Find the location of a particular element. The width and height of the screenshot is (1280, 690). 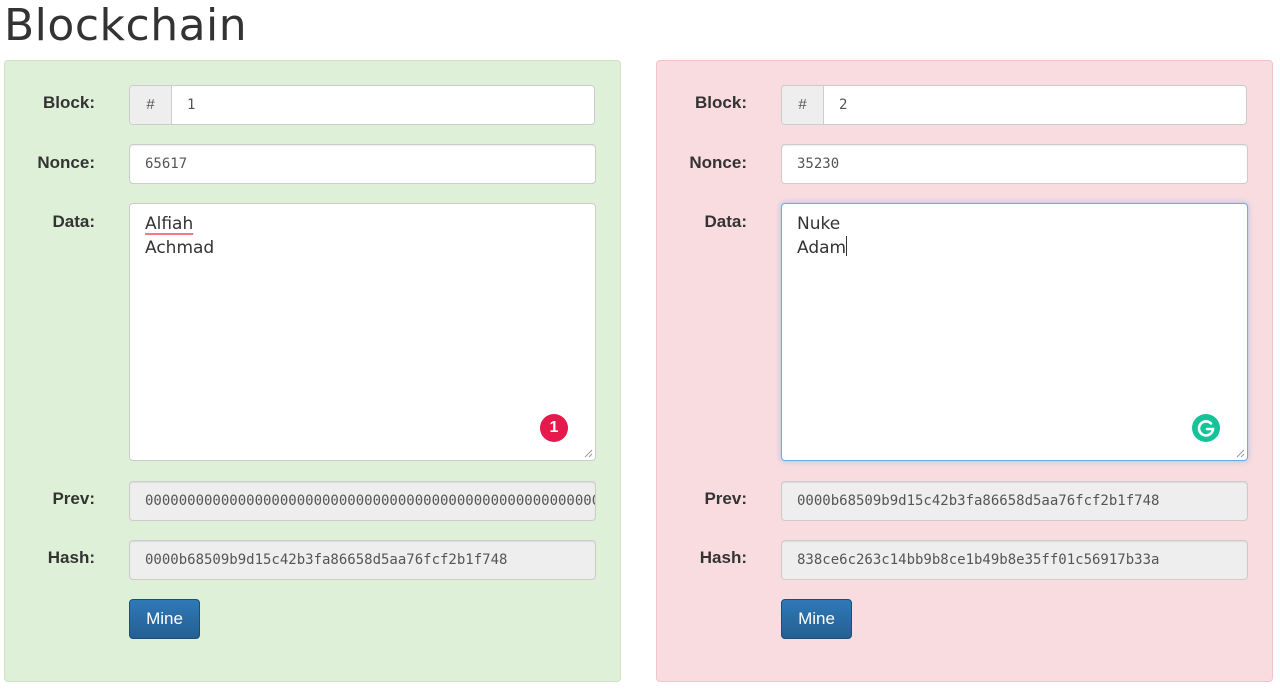

nonce-input: 65617 is located at coordinates (362, 164).